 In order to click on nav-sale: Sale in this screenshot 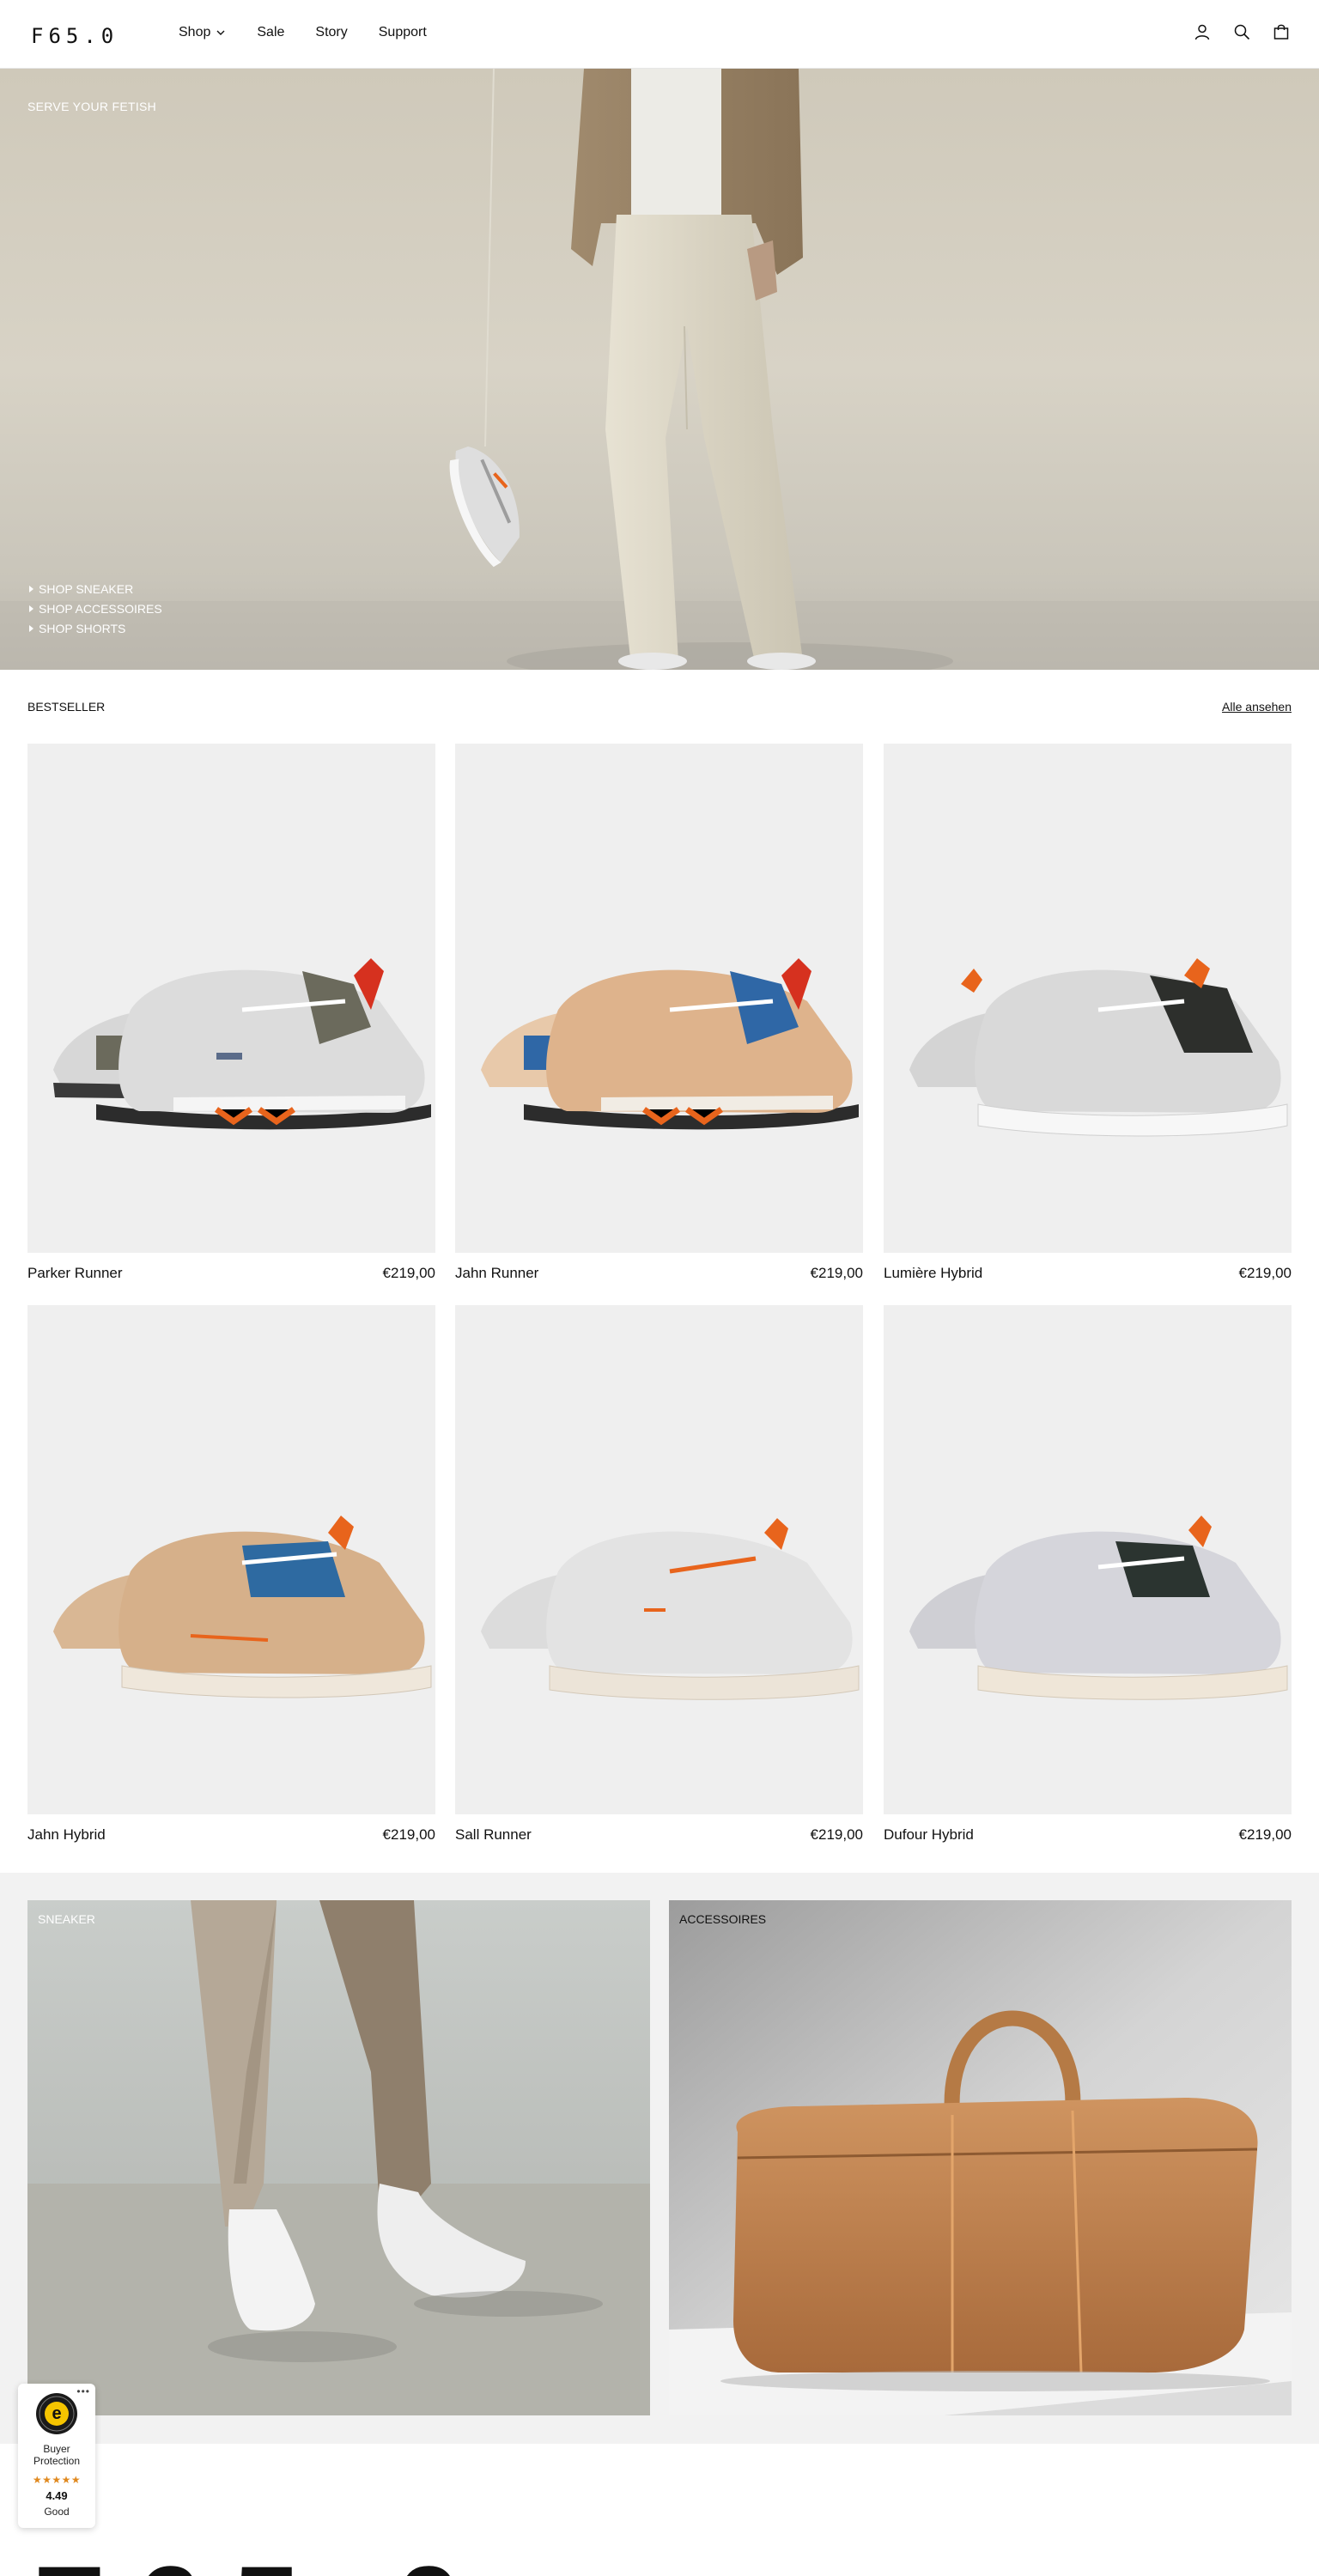, I will do `click(271, 32)`.